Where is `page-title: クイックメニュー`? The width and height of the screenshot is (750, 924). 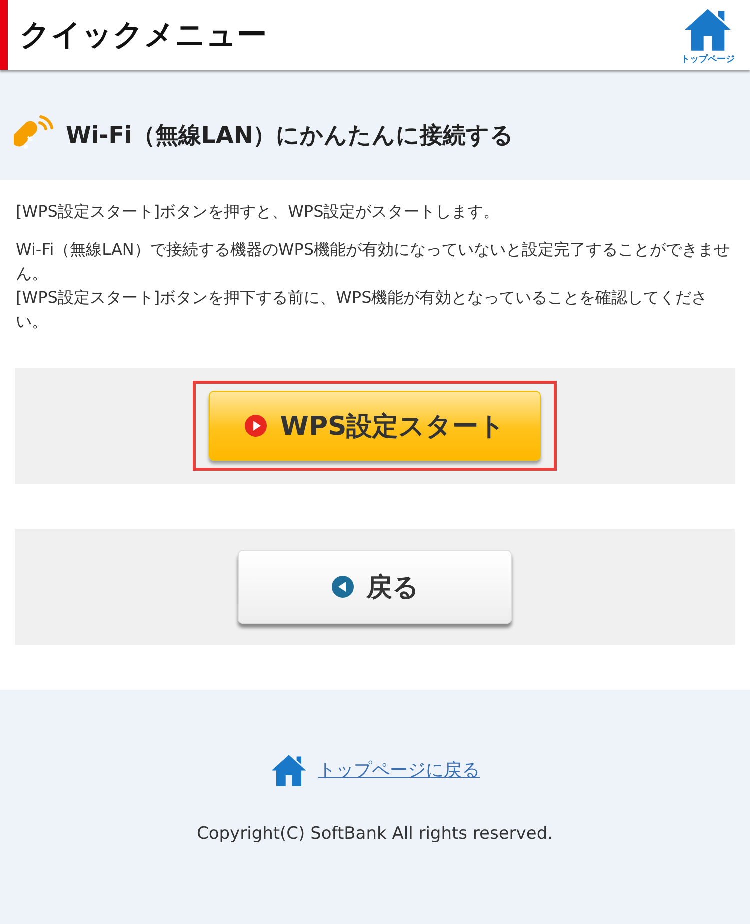 page-title: クイックメニュー is located at coordinates (144, 35).